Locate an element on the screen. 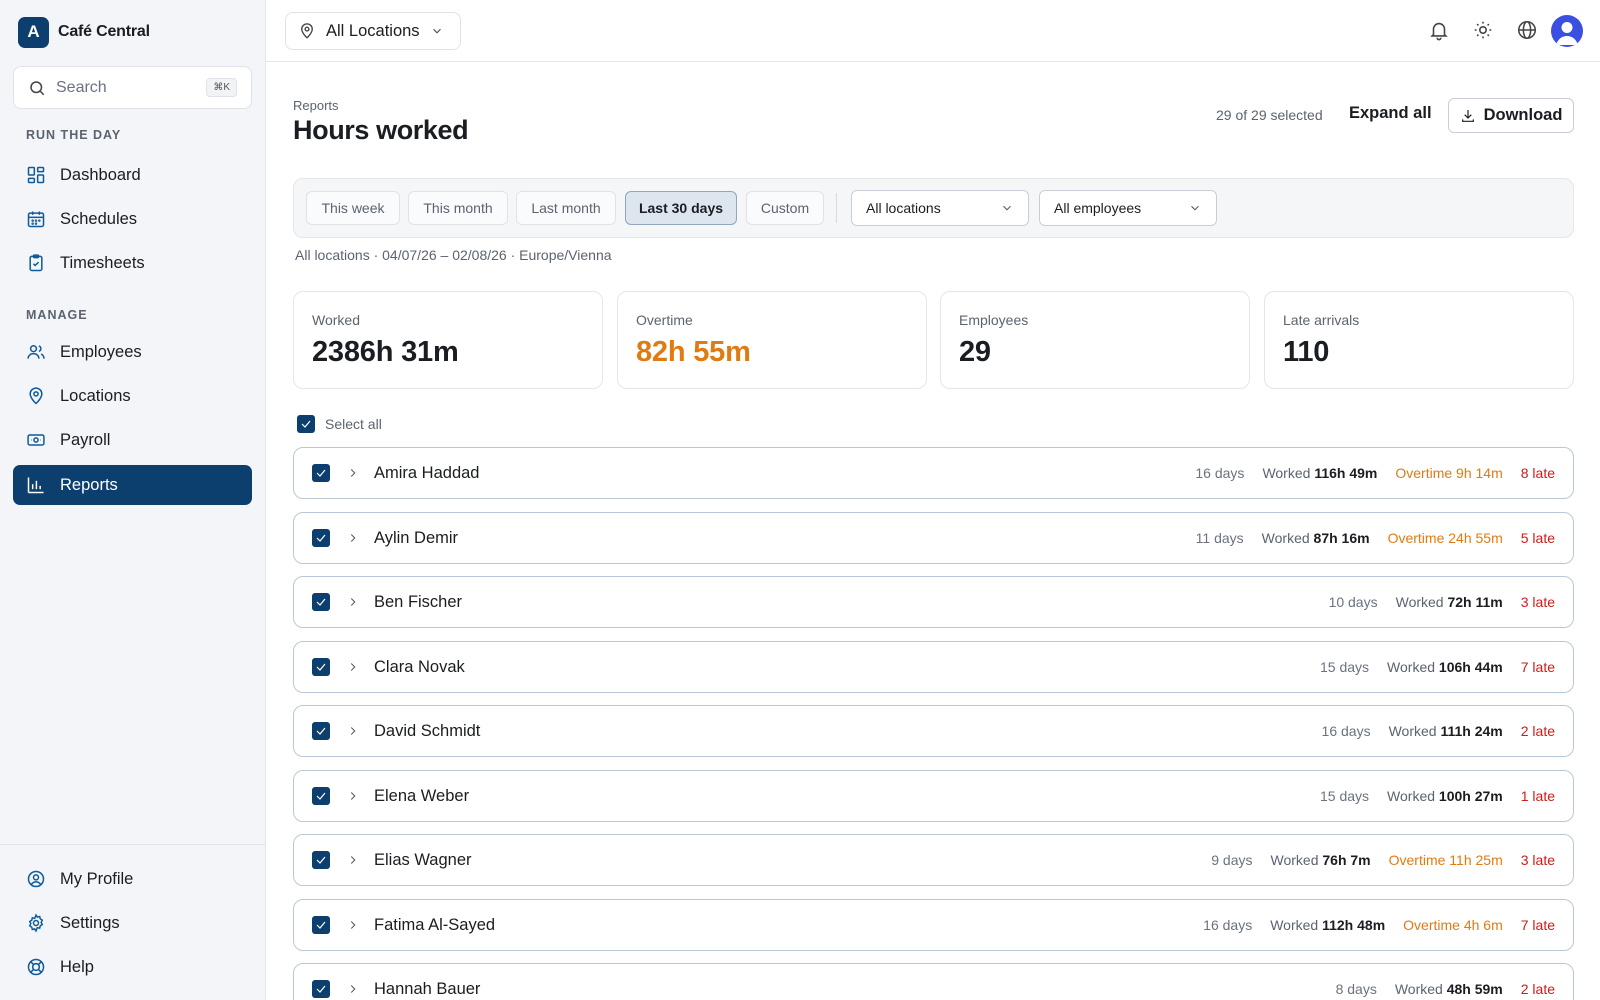  employee-name: David Schmidt is located at coordinates (427, 731).